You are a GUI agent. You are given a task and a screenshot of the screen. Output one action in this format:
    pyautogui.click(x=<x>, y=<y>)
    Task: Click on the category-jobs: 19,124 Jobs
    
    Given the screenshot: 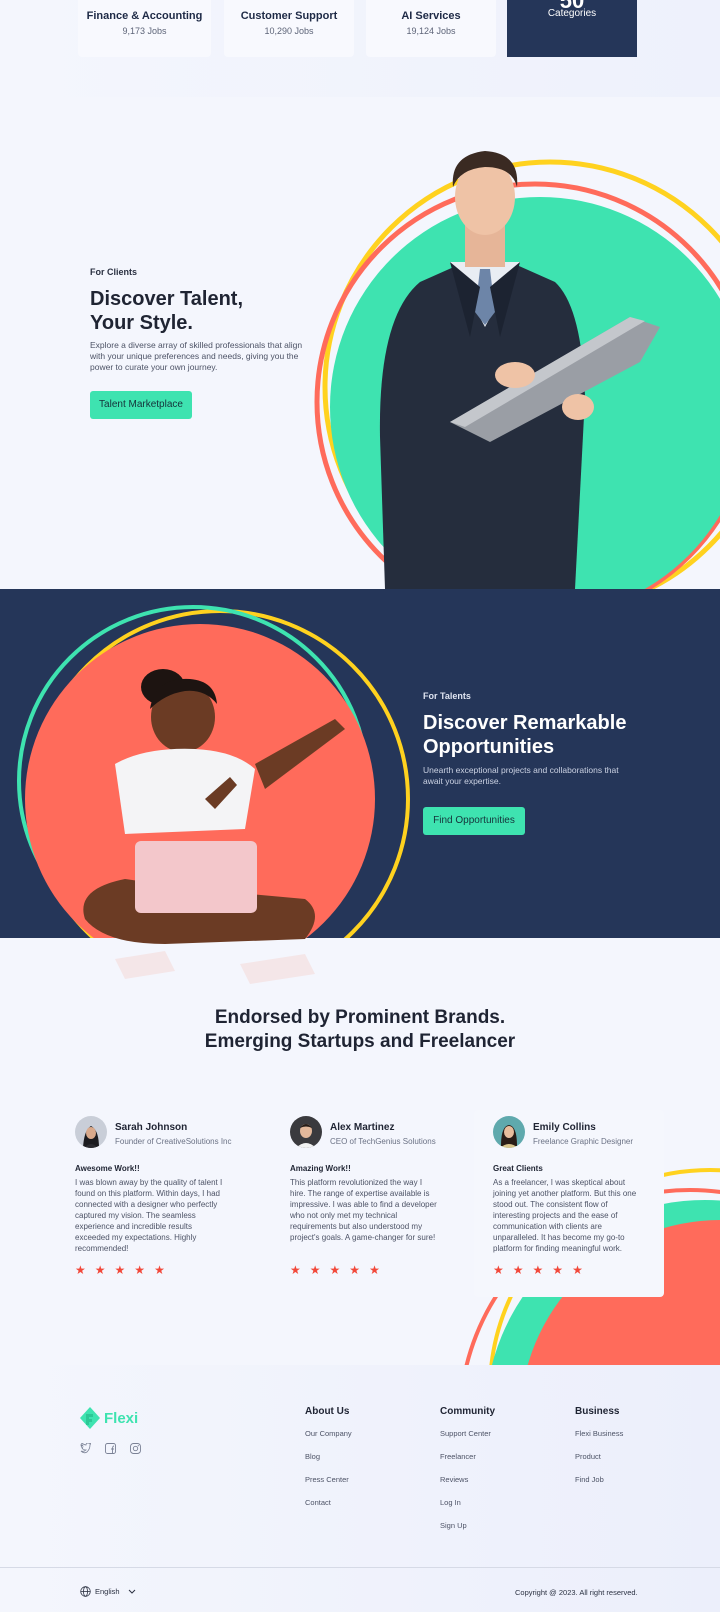 What is the action you would take?
    pyautogui.click(x=431, y=31)
    